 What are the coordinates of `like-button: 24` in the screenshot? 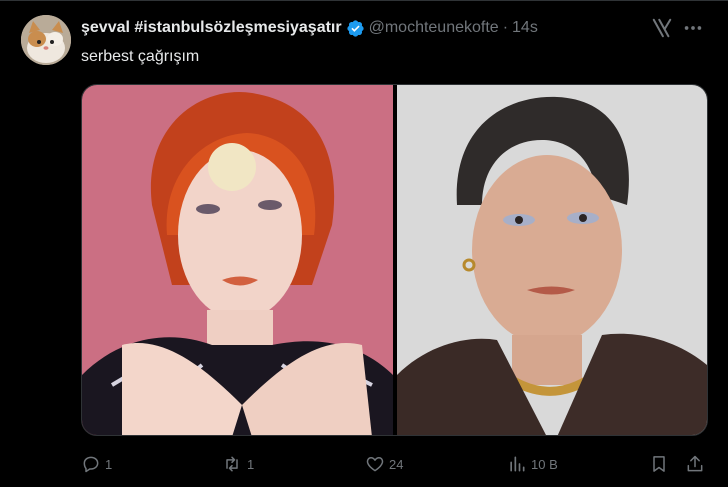 It's located at (384, 464).